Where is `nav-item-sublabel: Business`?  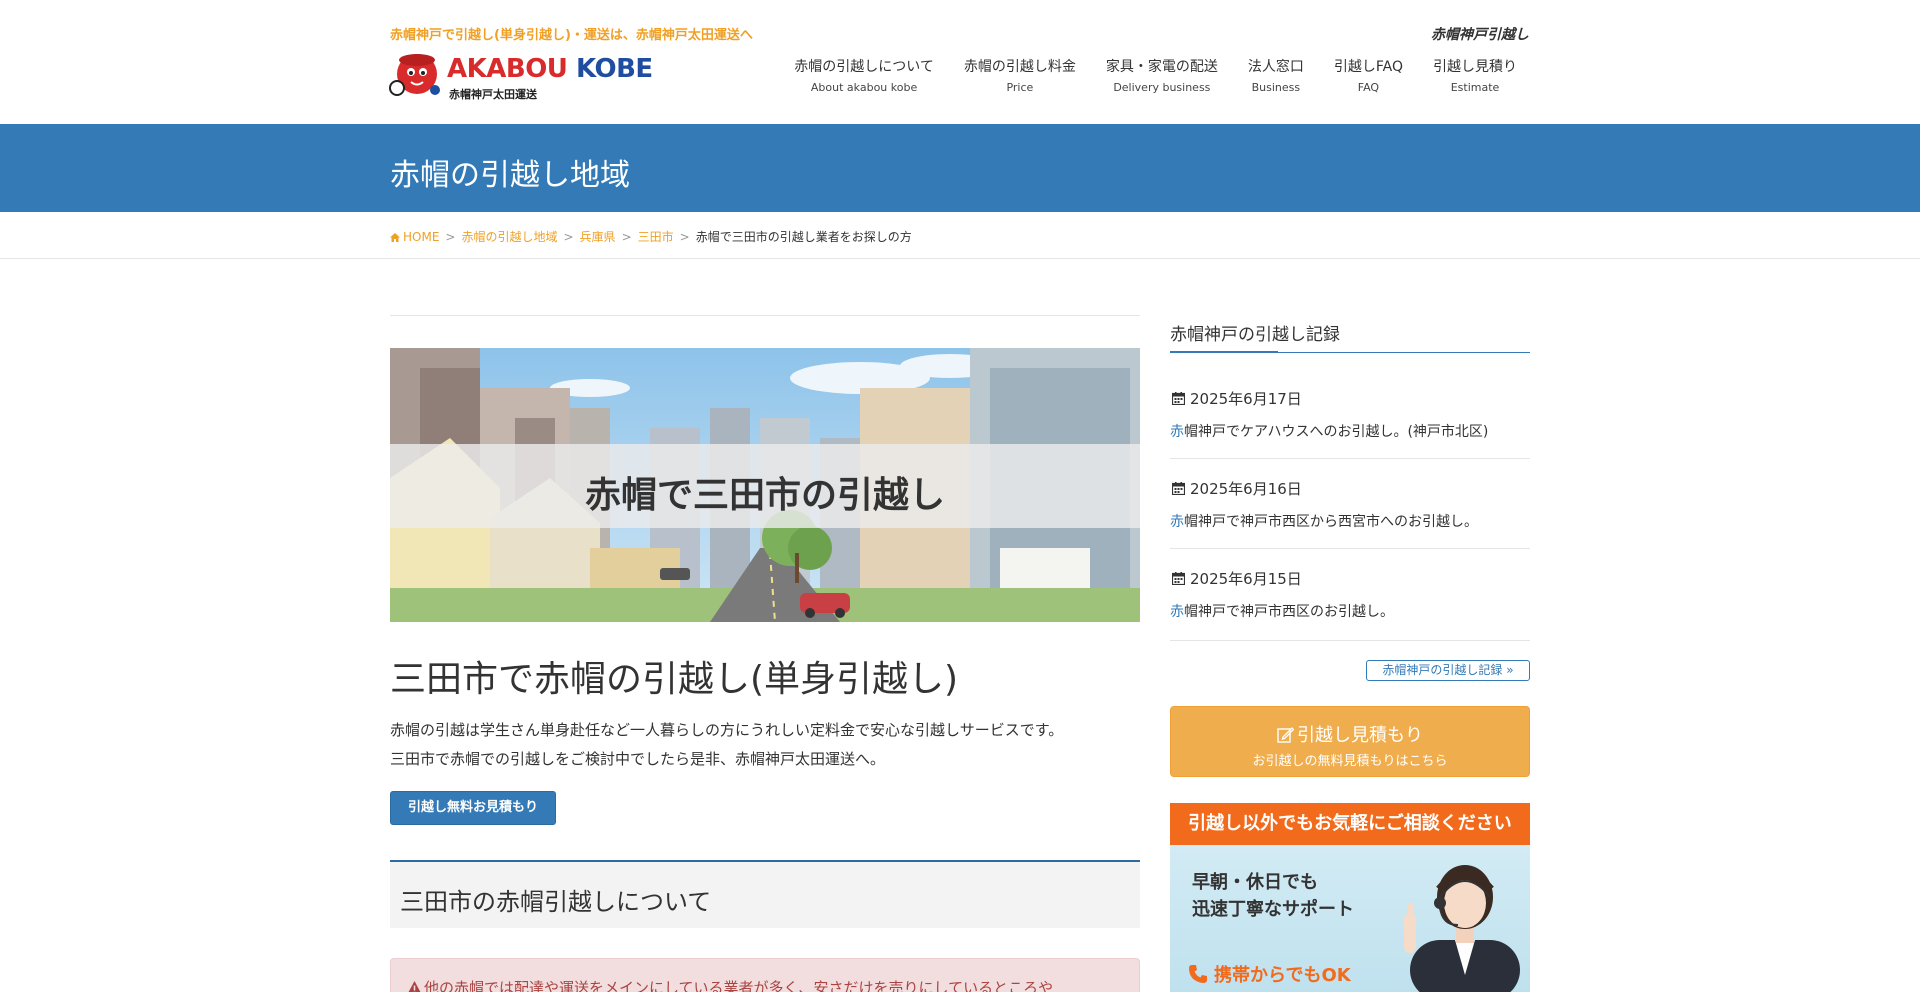
nav-item-sublabel: Business is located at coordinates (1276, 87).